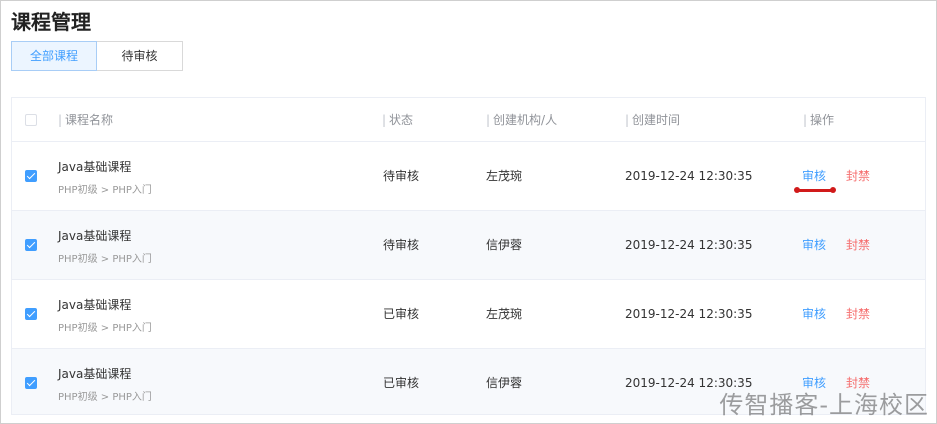 The width and height of the screenshot is (937, 424). Describe the element at coordinates (468, 120) in the screenshot. I see `table-header: | 课程名称 | 状态 | 创建机构/人 | 创建时间 | 操作` at that location.